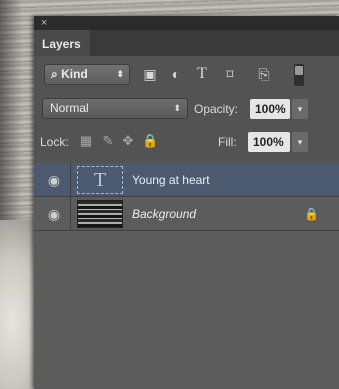 Image resolution: width=339 pixels, height=389 pixels. Describe the element at coordinates (299, 75) in the screenshot. I see `filter-toggle` at that location.